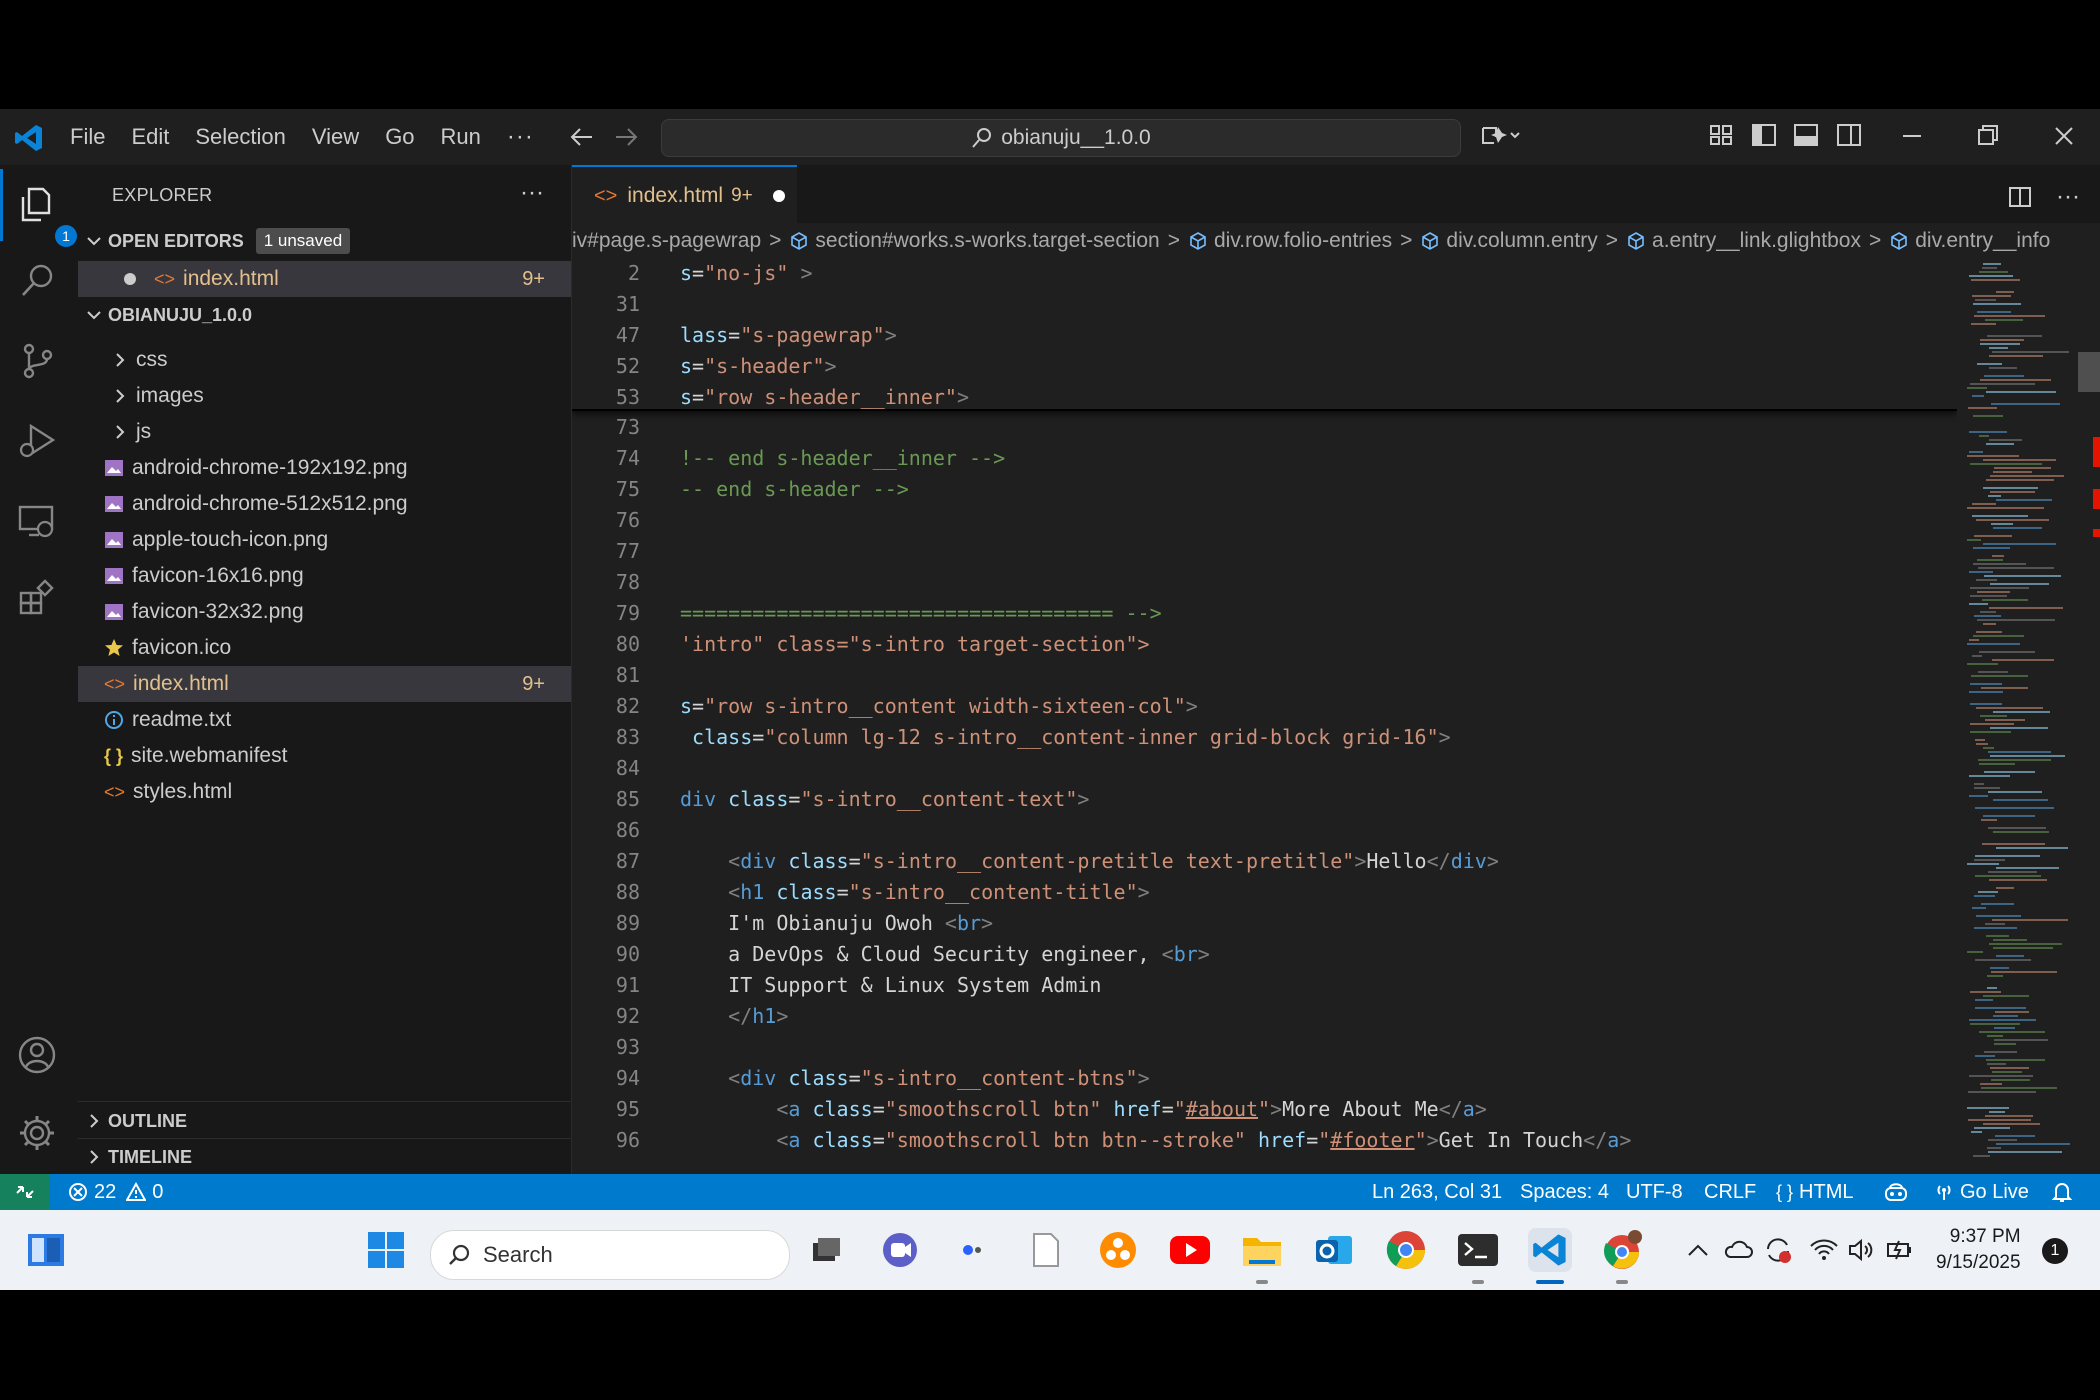 This screenshot has width=2100, height=1400. What do you see at coordinates (1912, 136) in the screenshot?
I see `minimize-icon` at bounding box center [1912, 136].